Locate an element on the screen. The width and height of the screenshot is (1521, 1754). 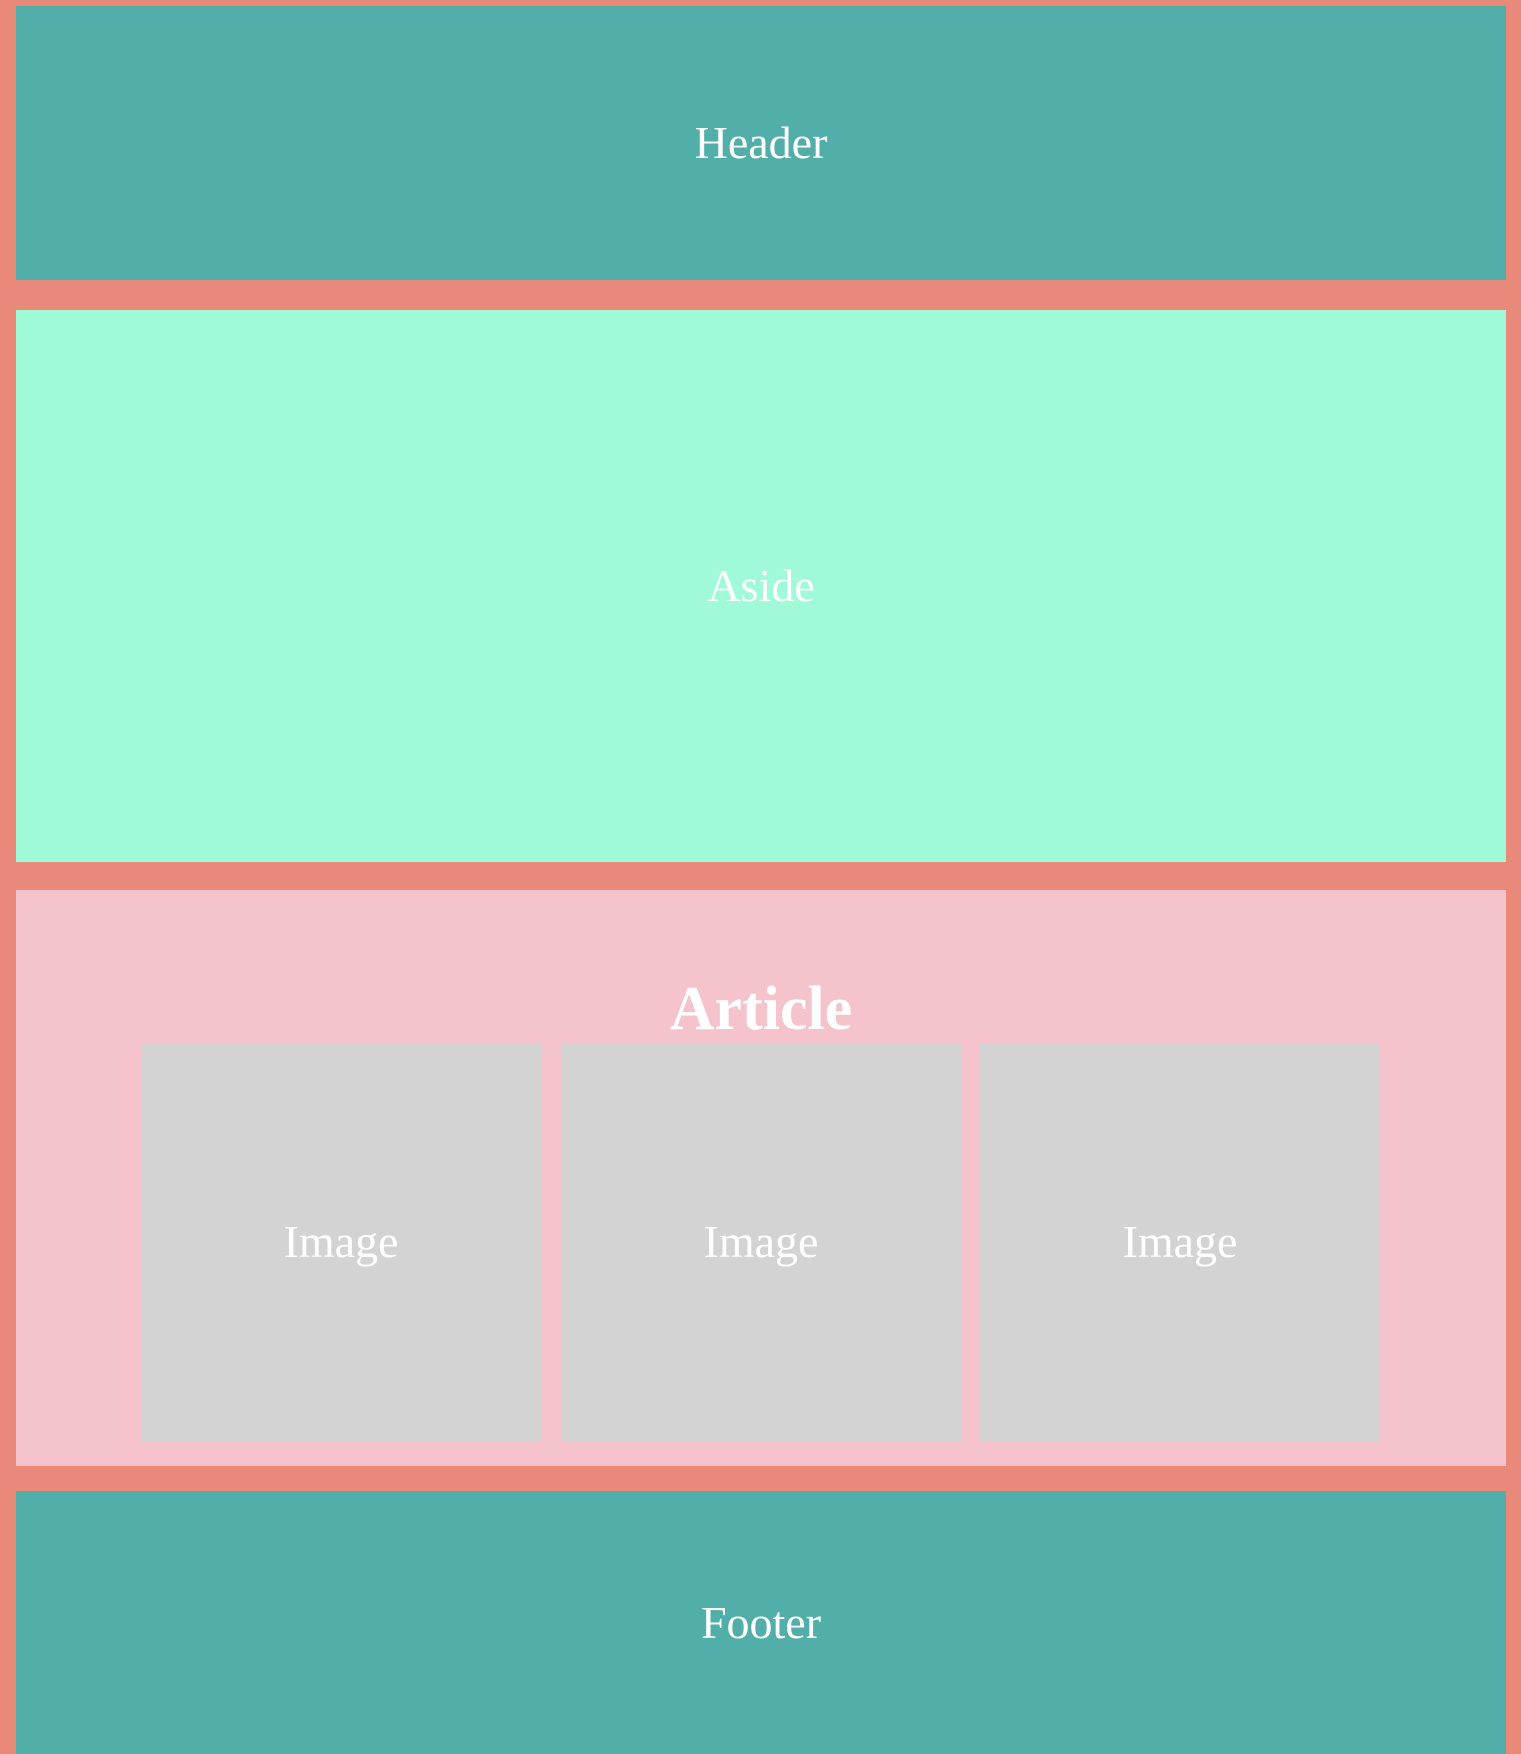
aside-label: Aside is located at coordinates (761, 585).